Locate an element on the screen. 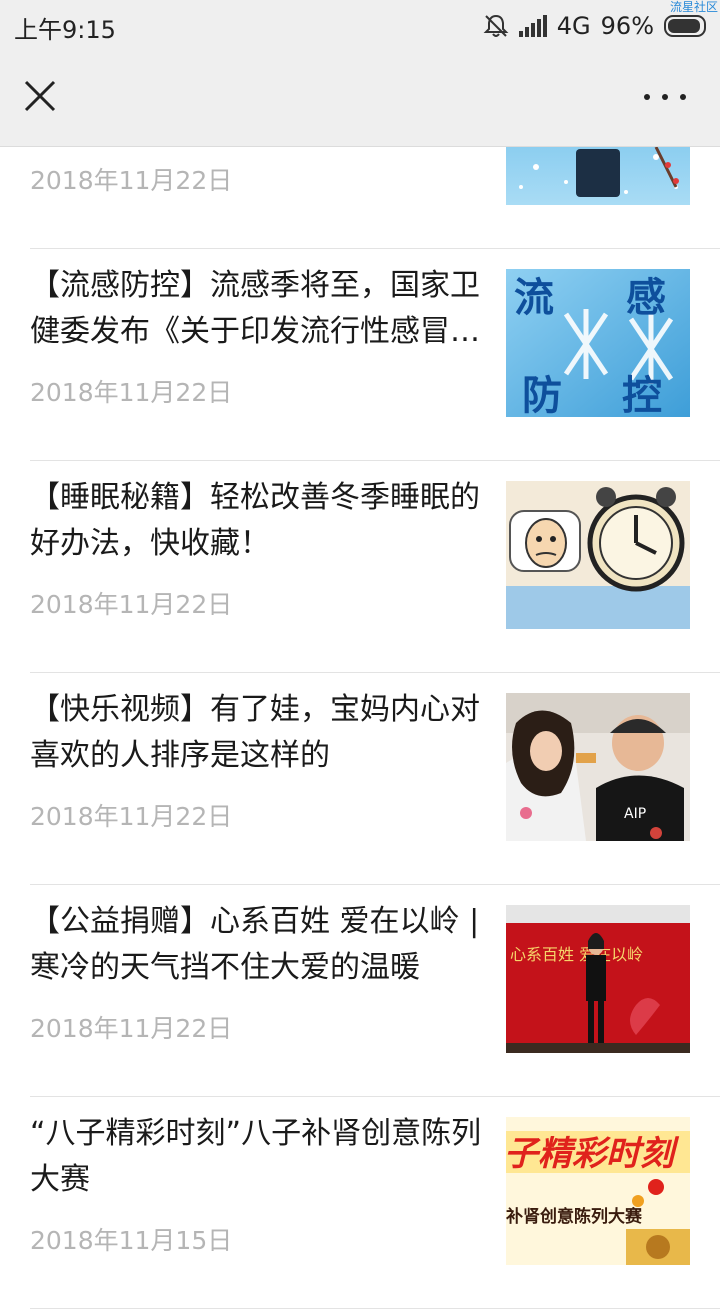 The height and width of the screenshot is (1309, 720). article-title: 【流感防控】流感季将至，国家卫健委发布《关于印发流行性感冒诊疗方案》 is located at coordinates (255, 308).